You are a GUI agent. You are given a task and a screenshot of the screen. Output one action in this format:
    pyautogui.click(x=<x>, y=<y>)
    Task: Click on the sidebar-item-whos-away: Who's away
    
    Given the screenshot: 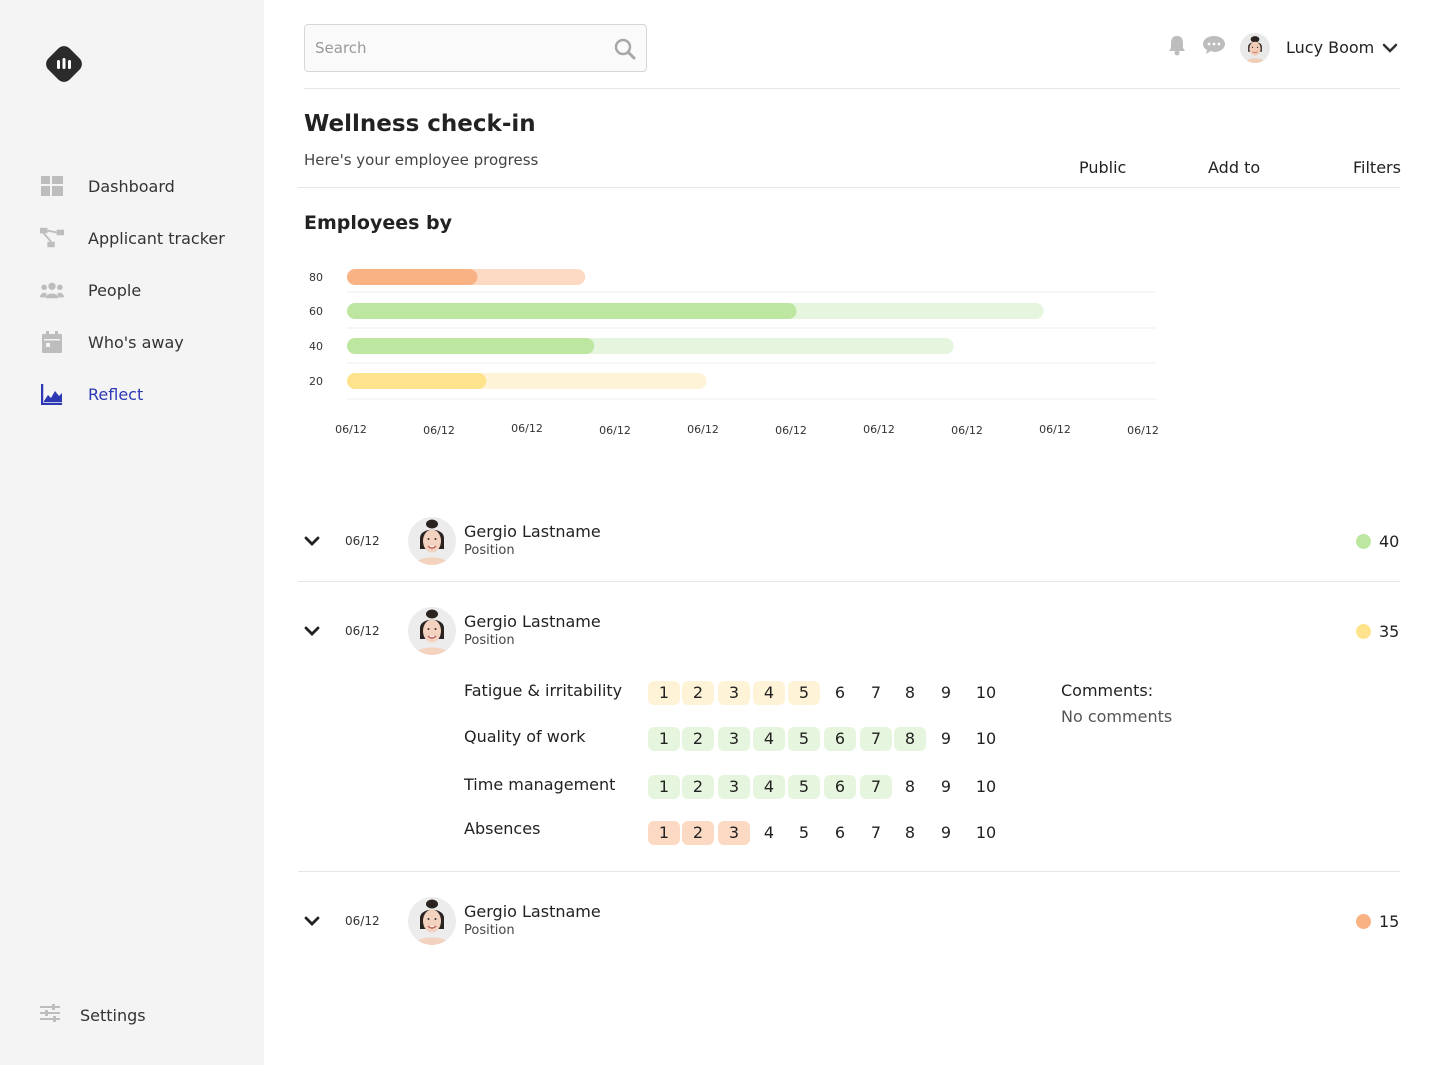 What is the action you would take?
    pyautogui.click(x=112, y=342)
    